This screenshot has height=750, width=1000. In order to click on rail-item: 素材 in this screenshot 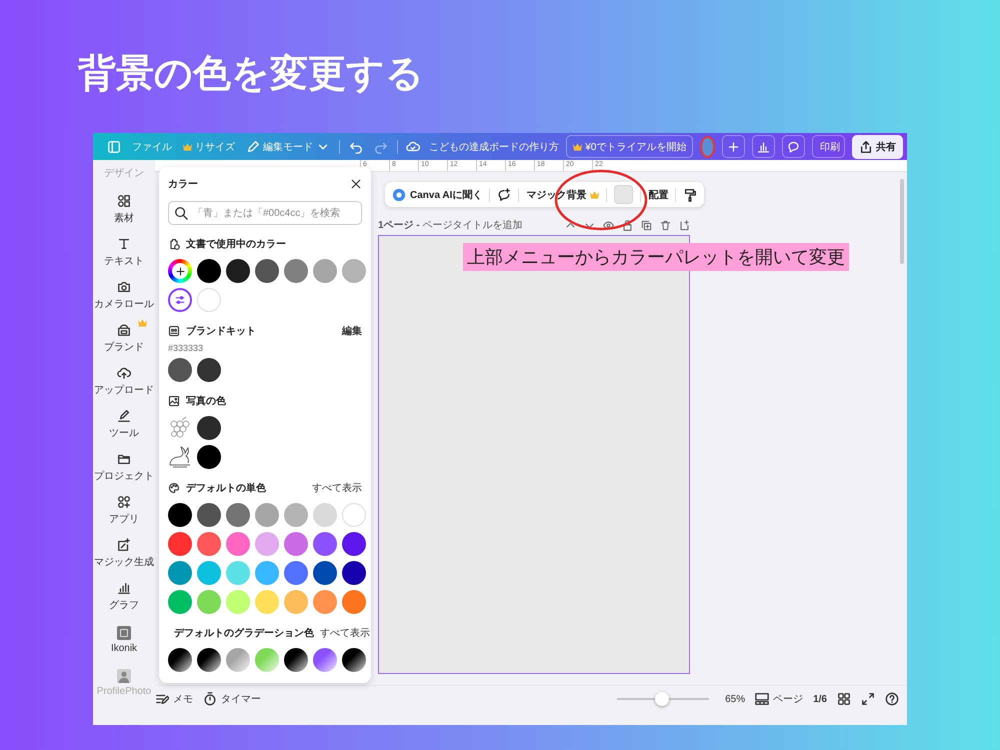, I will do `click(124, 209)`.